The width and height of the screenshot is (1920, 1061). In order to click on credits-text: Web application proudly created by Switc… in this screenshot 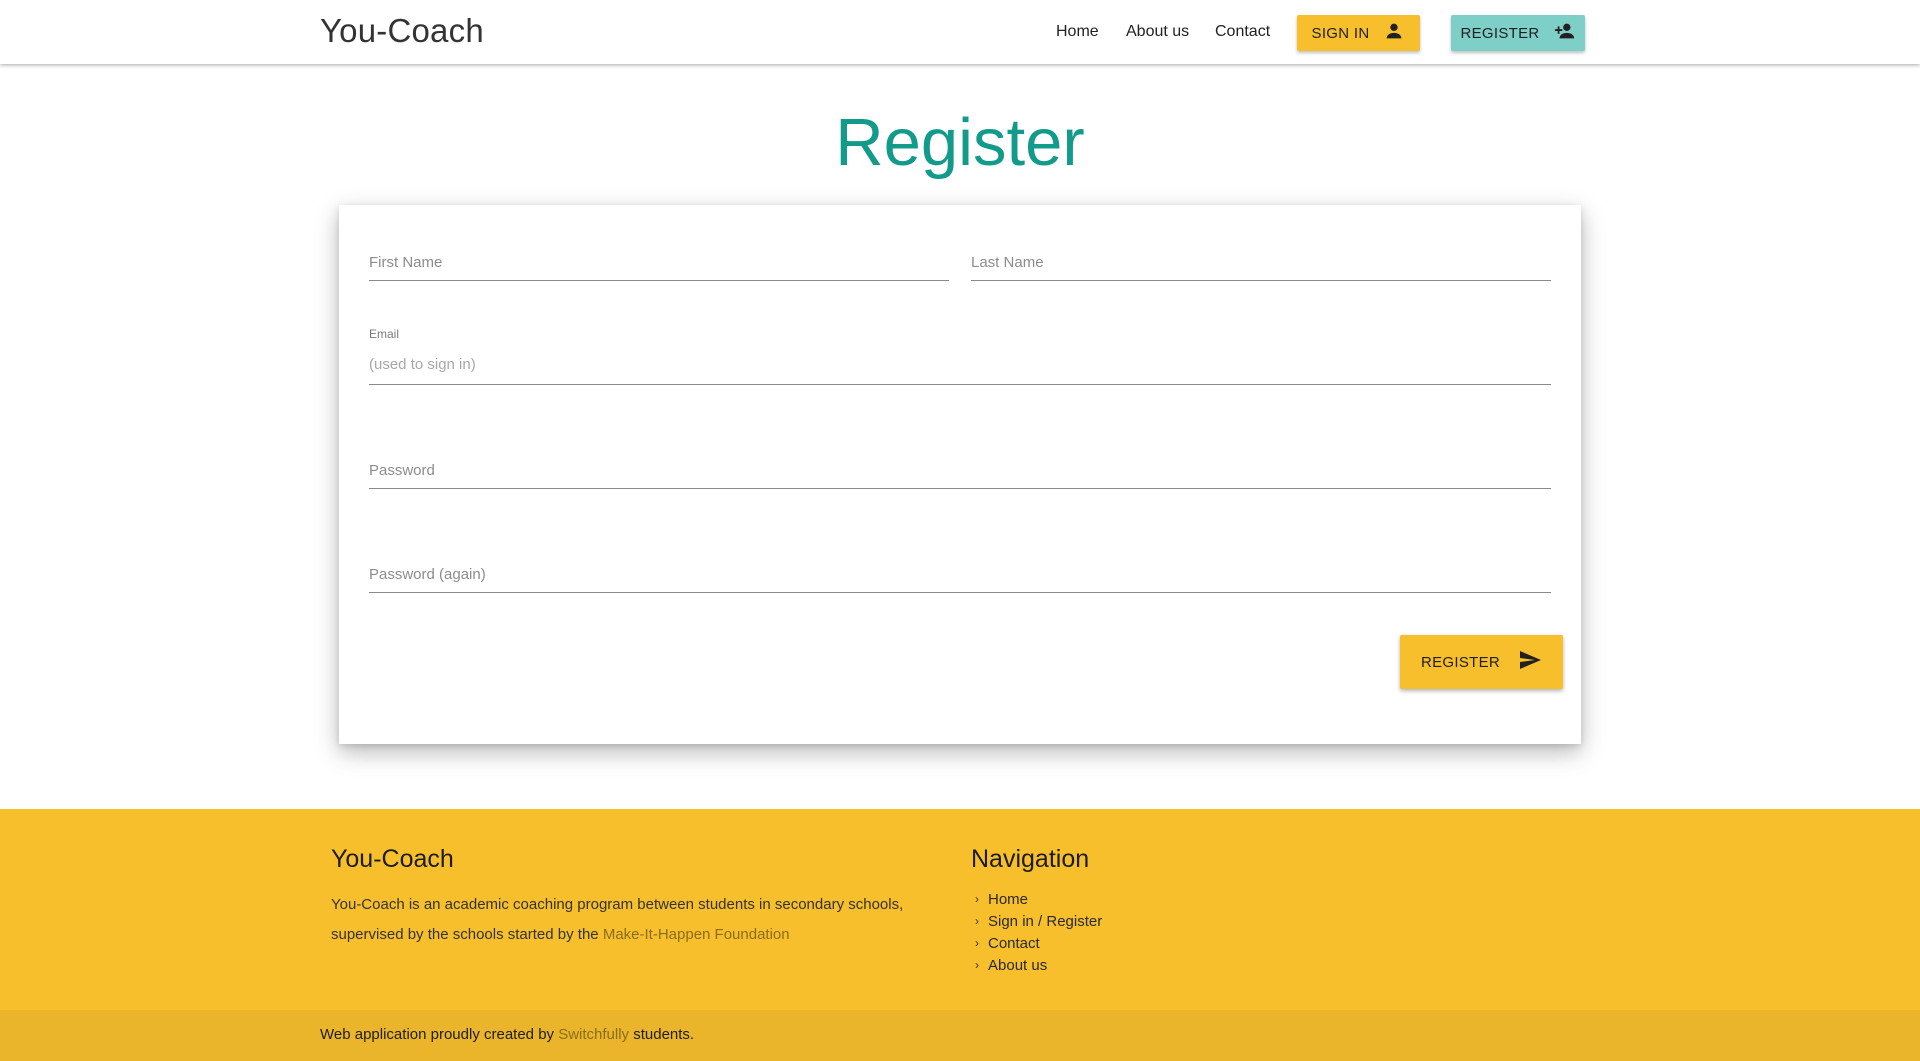, I will do `click(507, 1034)`.